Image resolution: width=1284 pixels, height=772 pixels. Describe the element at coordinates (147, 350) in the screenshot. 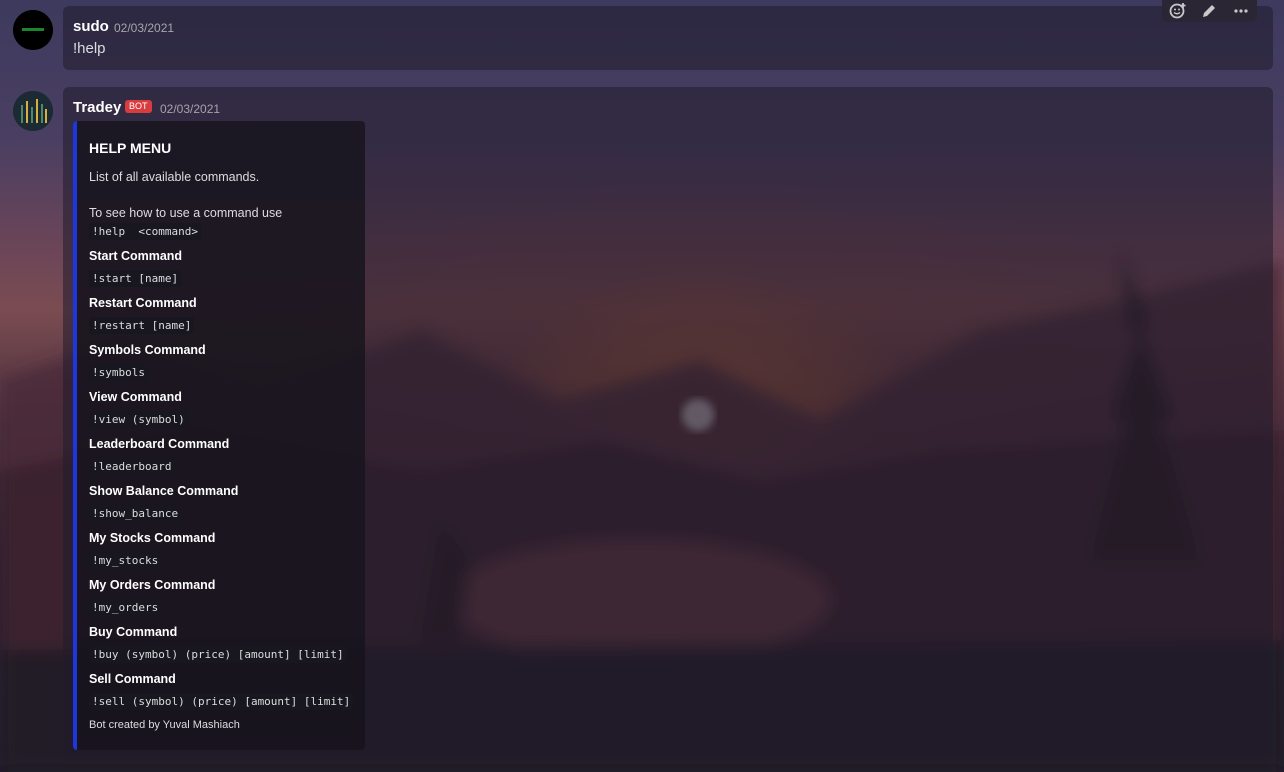

I see `field-name-symbols: Symbols Command` at that location.